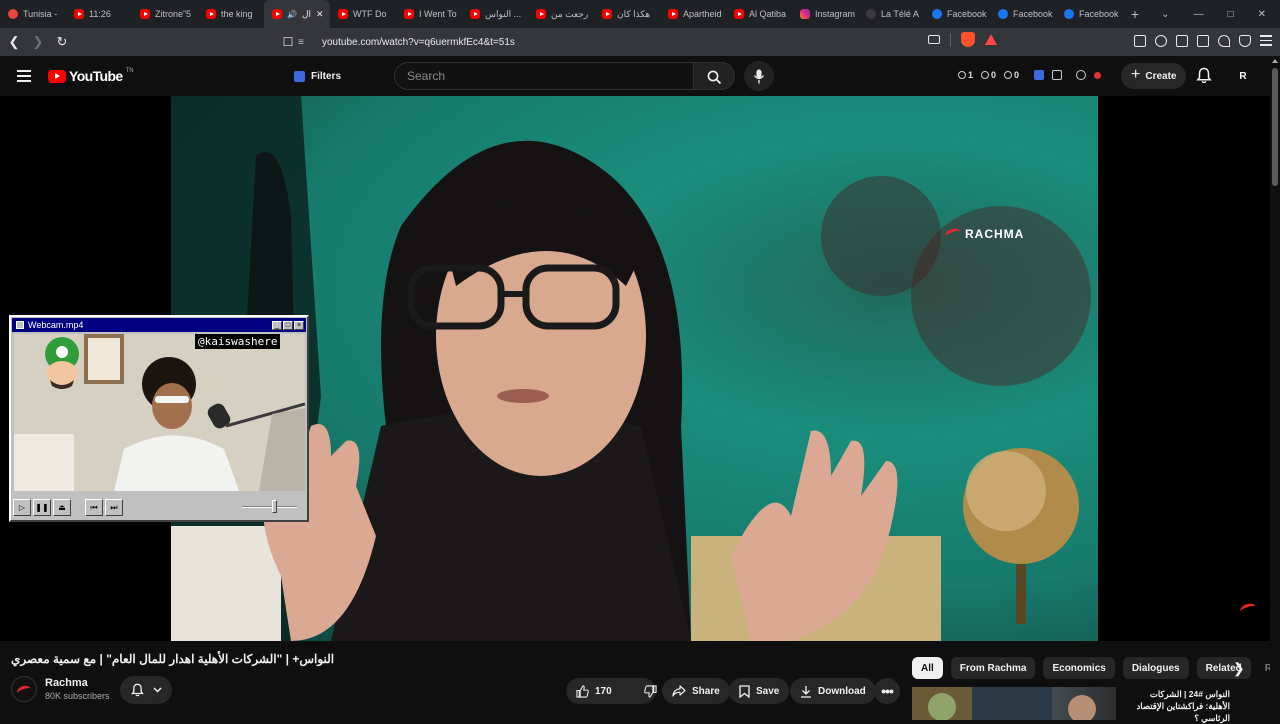 This screenshot has width=1280, height=724. I want to click on wallet-icon, so click(1203, 41).